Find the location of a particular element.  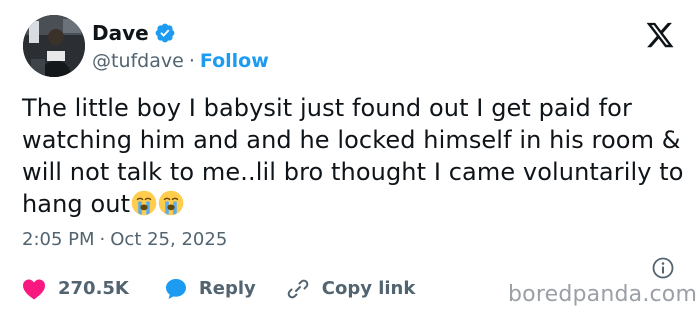

tweet-timestamp: 2:05 PM · Oct 25, 2025 is located at coordinates (124, 240).